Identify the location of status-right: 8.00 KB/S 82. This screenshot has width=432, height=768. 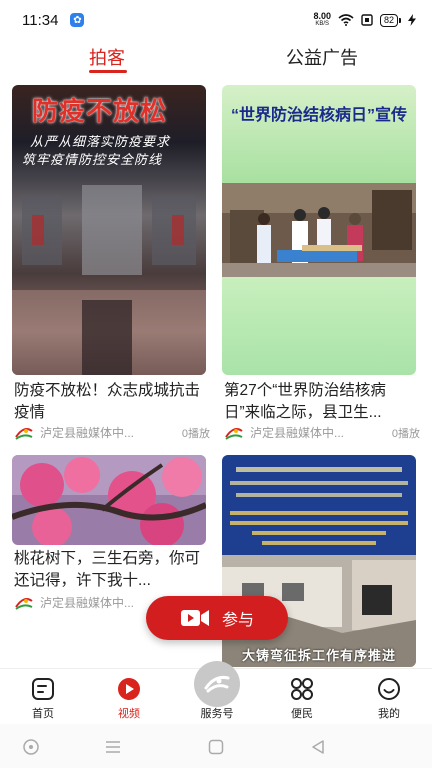
(364, 20).